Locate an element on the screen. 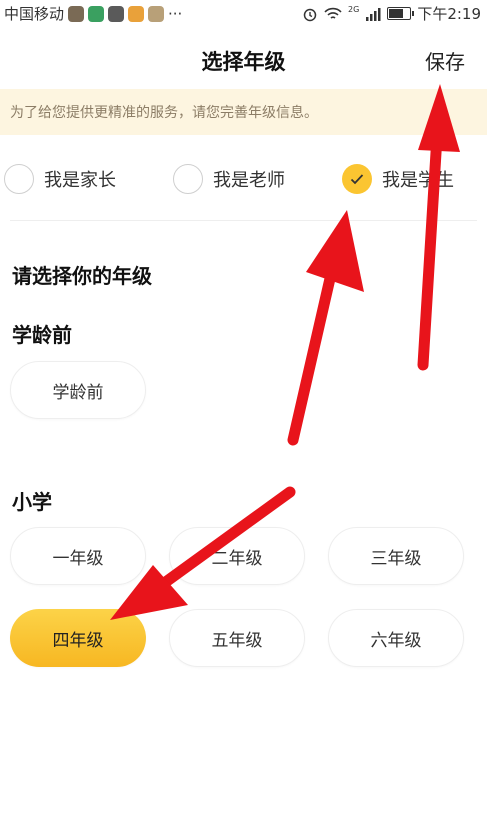  radio-checked-icon is located at coordinates (357, 179).